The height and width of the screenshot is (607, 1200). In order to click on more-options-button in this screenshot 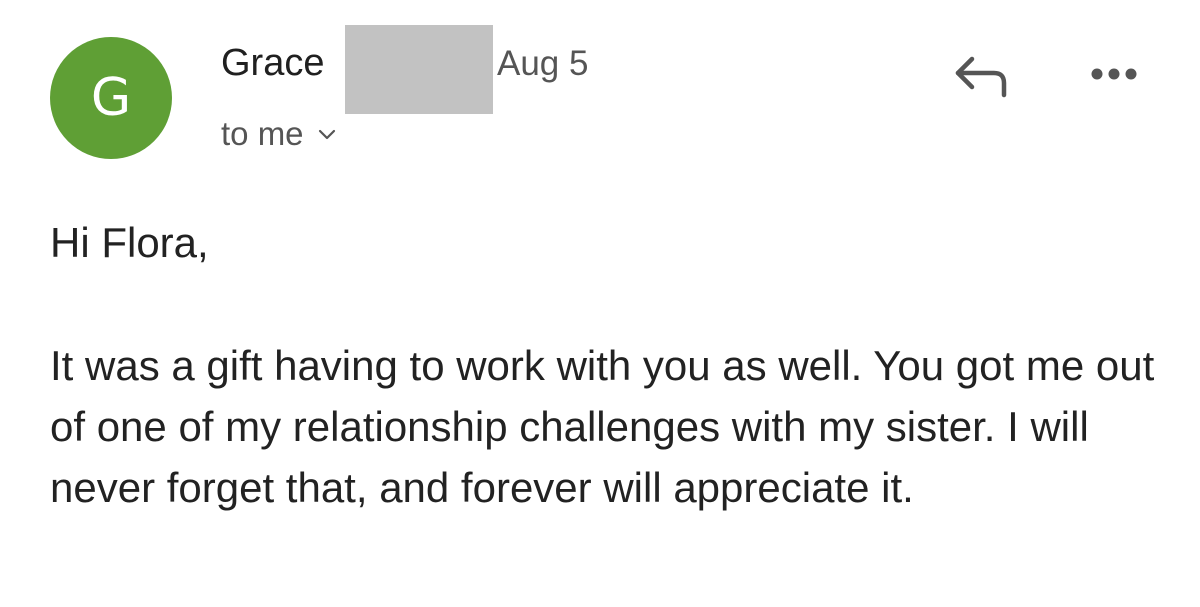, I will do `click(1115, 74)`.